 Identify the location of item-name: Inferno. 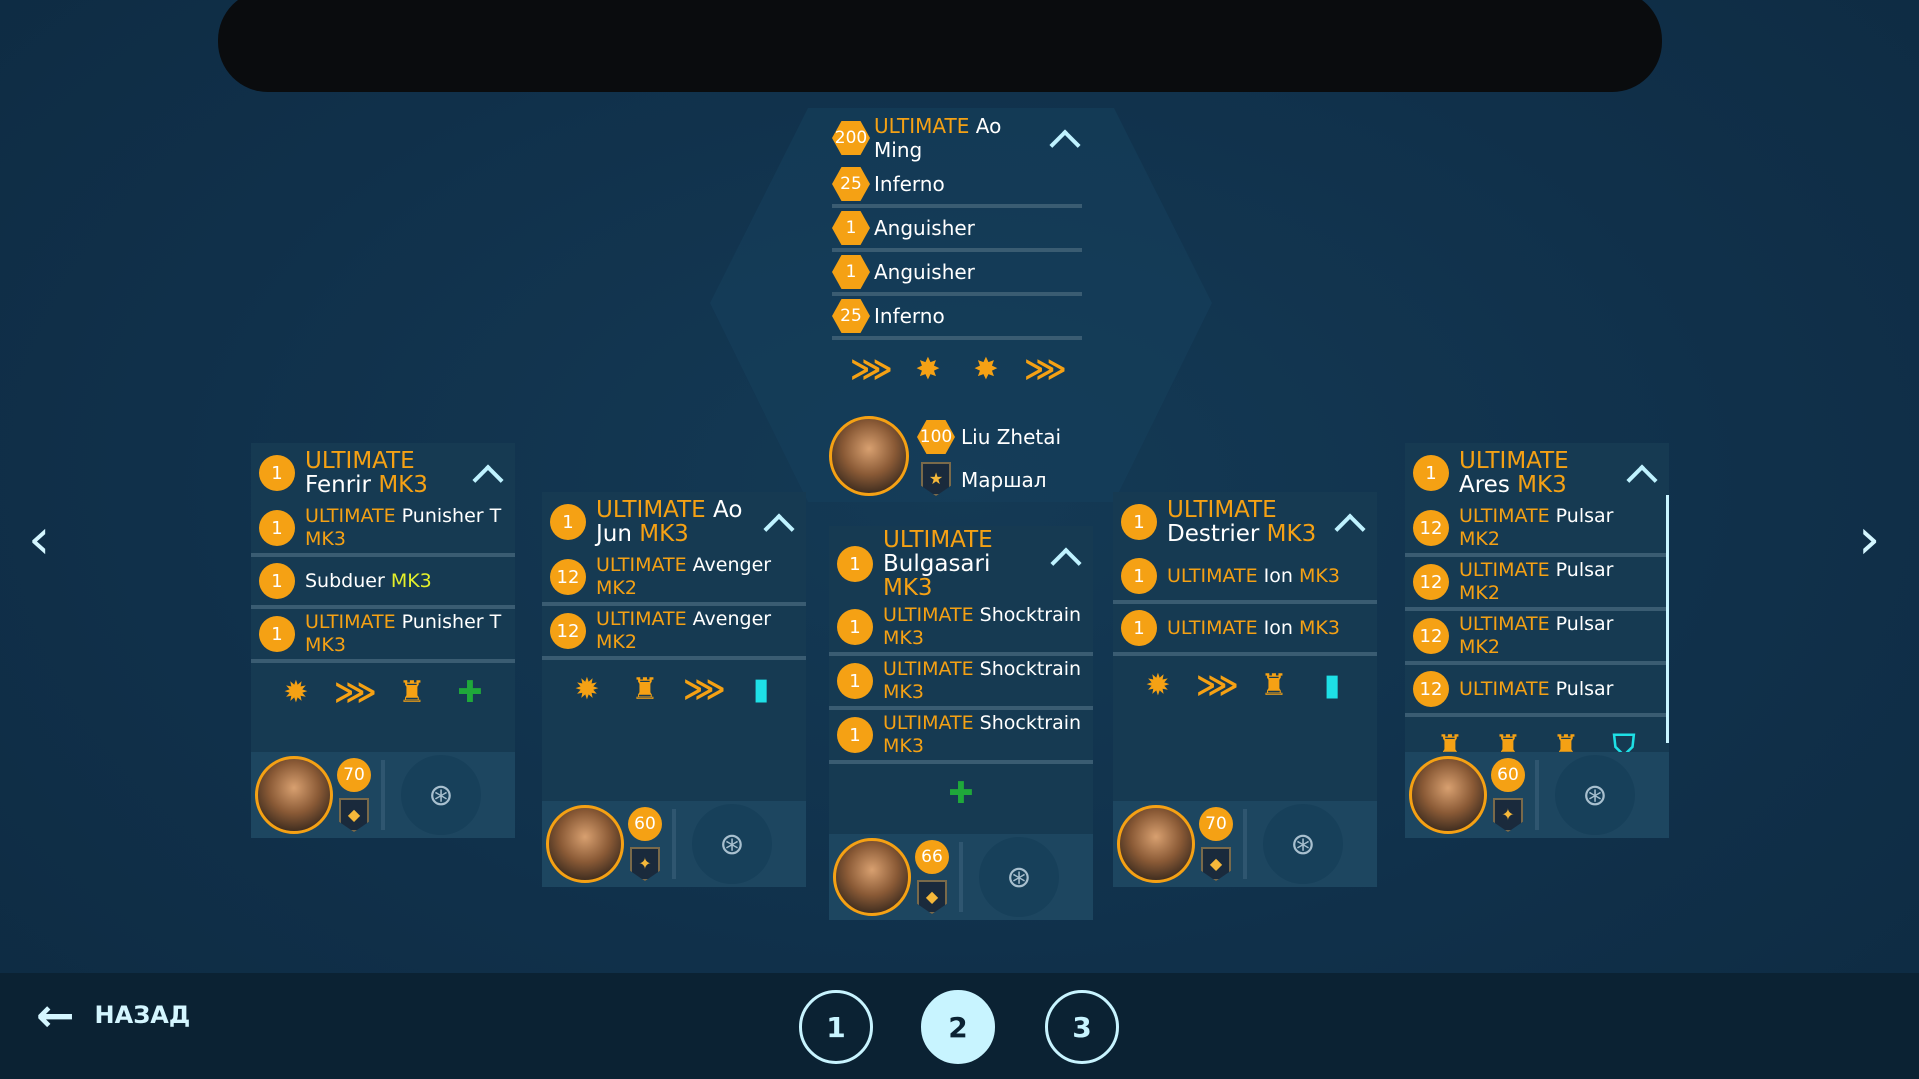
(909, 316).